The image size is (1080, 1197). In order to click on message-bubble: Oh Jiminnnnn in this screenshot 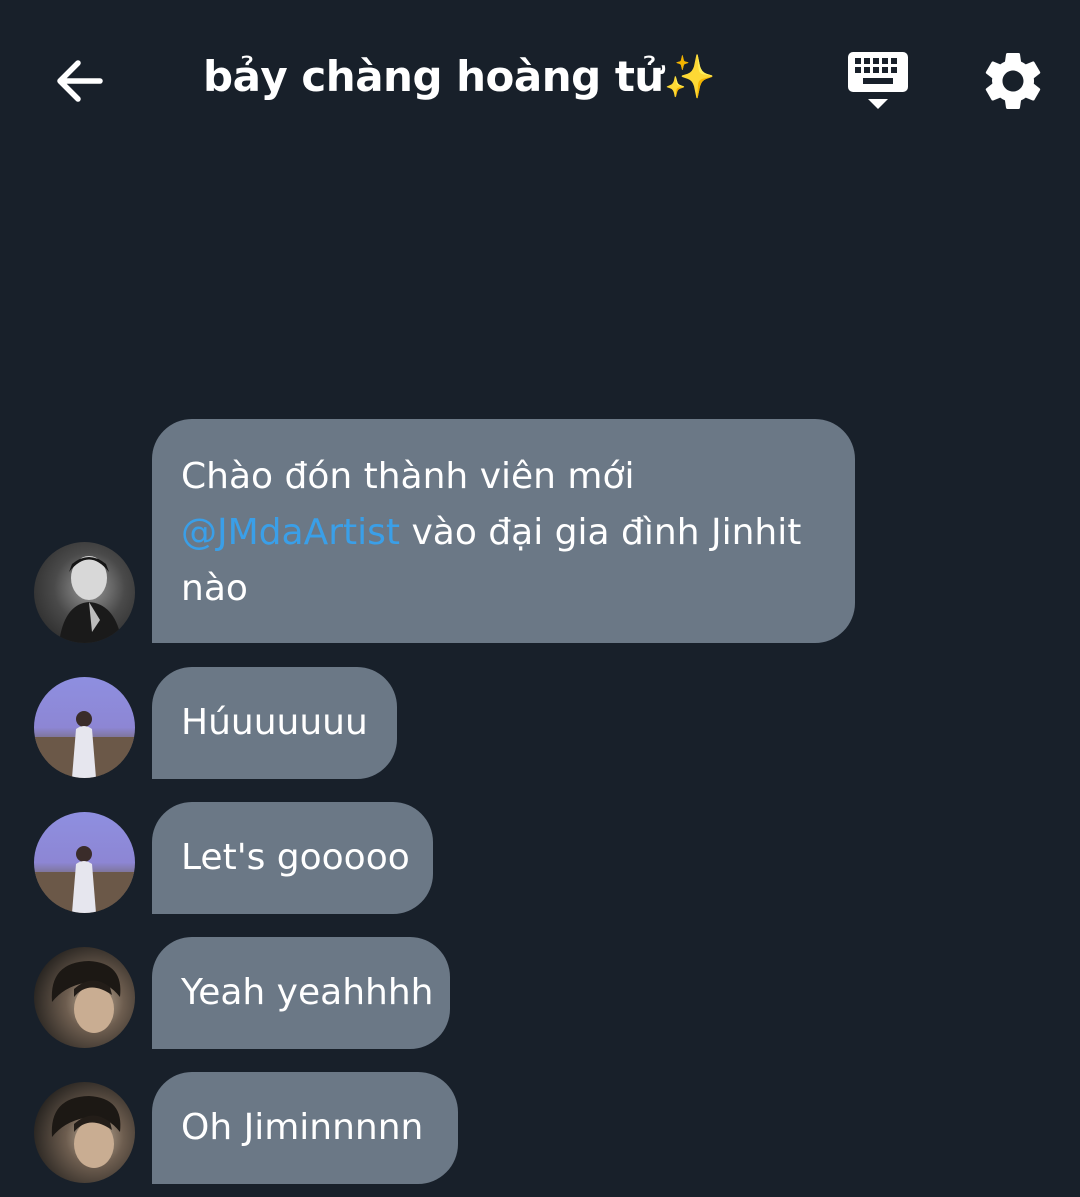, I will do `click(305, 1128)`.